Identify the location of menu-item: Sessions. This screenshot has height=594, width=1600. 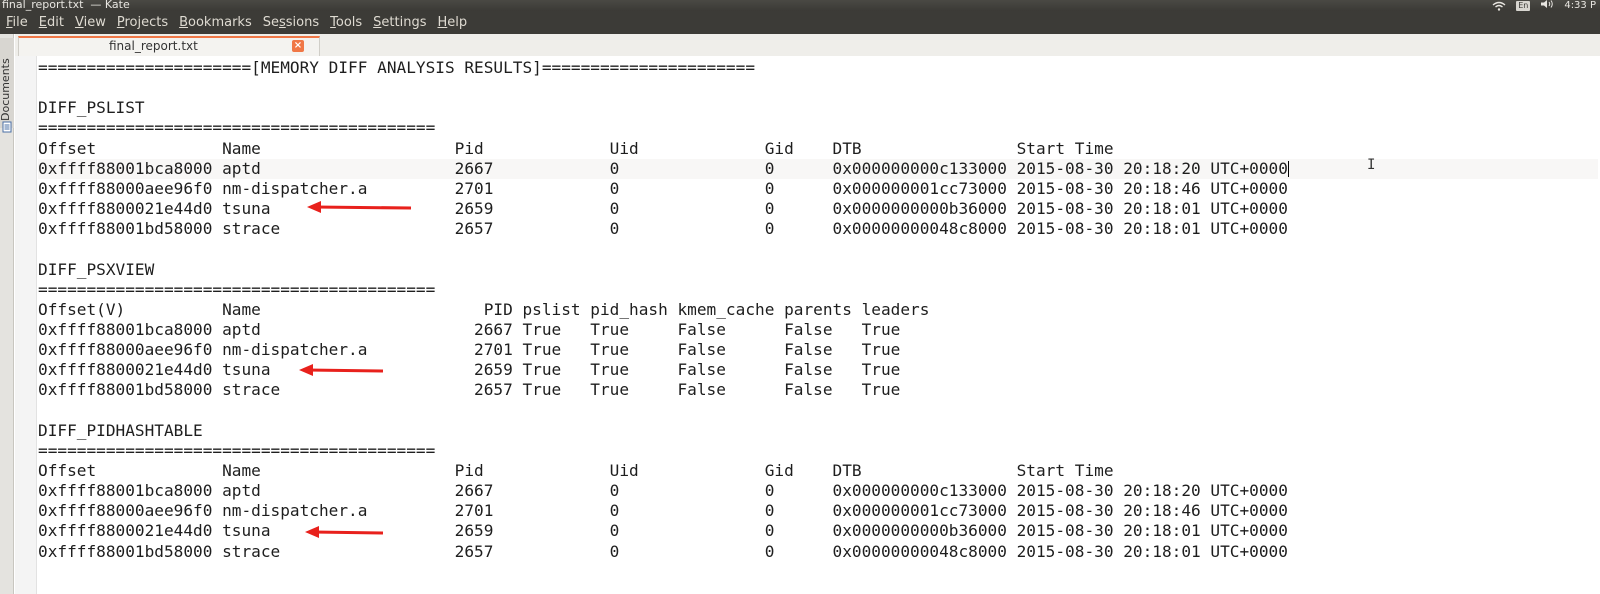
(290, 22).